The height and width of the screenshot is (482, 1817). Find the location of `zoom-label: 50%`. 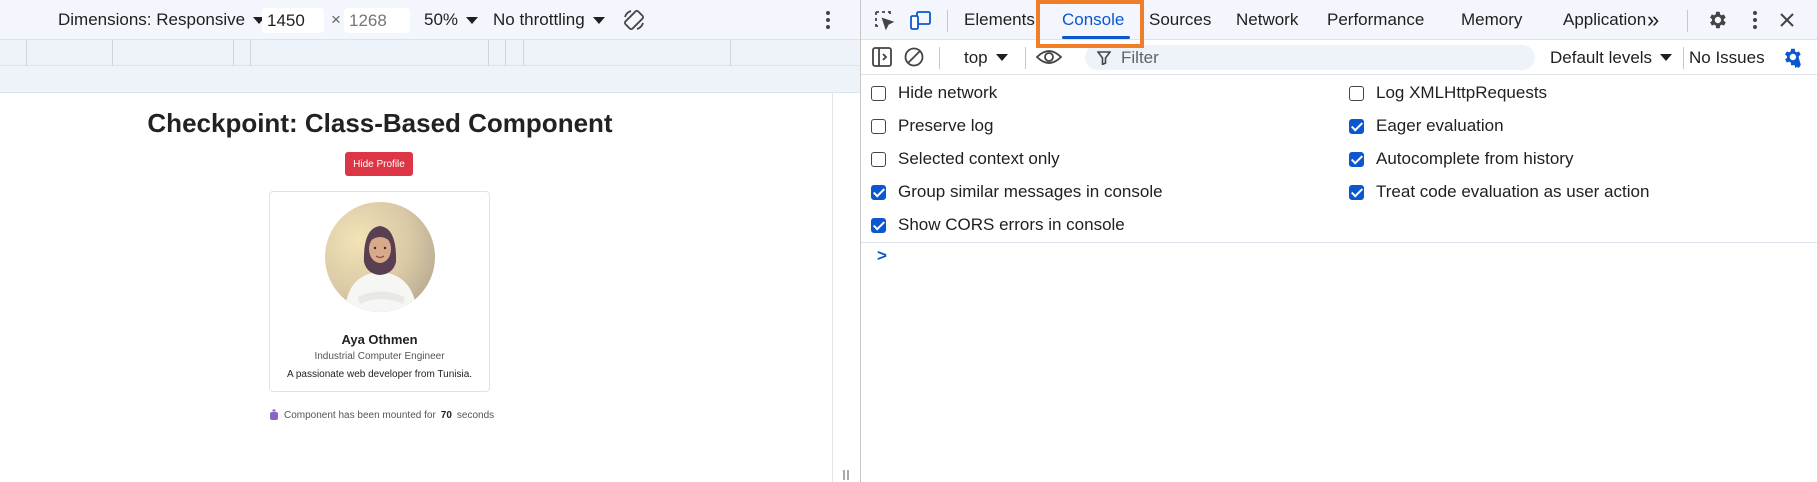

zoom-label: 50% is located at coordinates (441, 19).